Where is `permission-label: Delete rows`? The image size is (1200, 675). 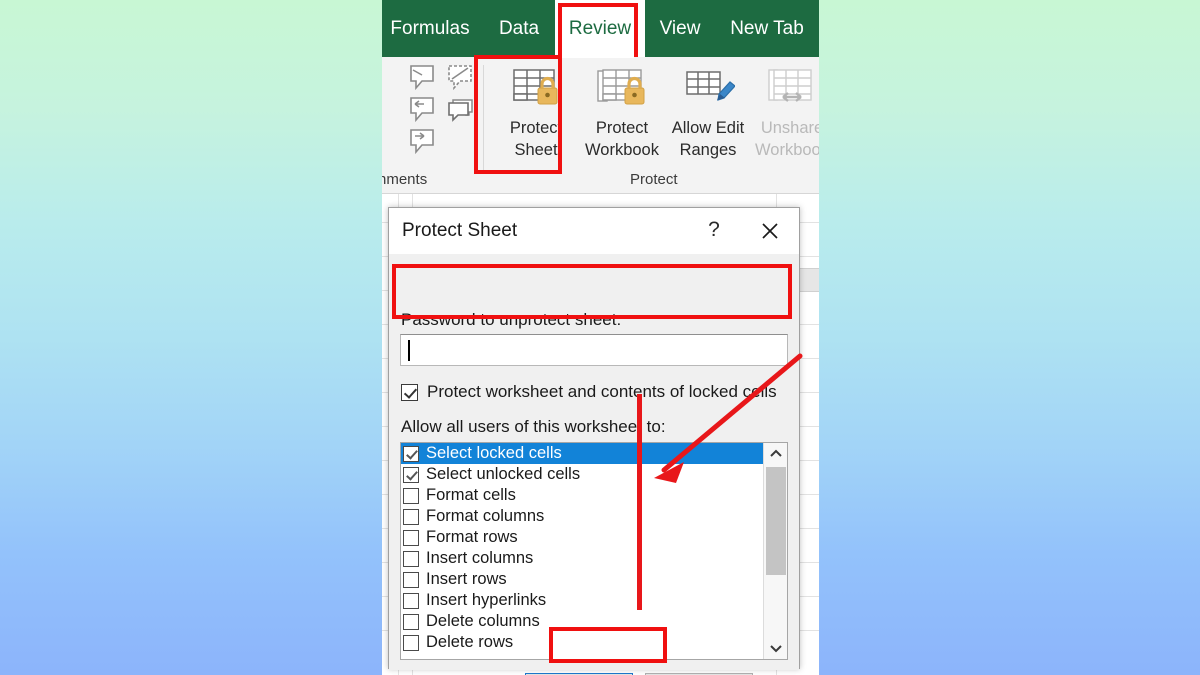 permission-label: Delete rows is located at coordinates (470, 642).